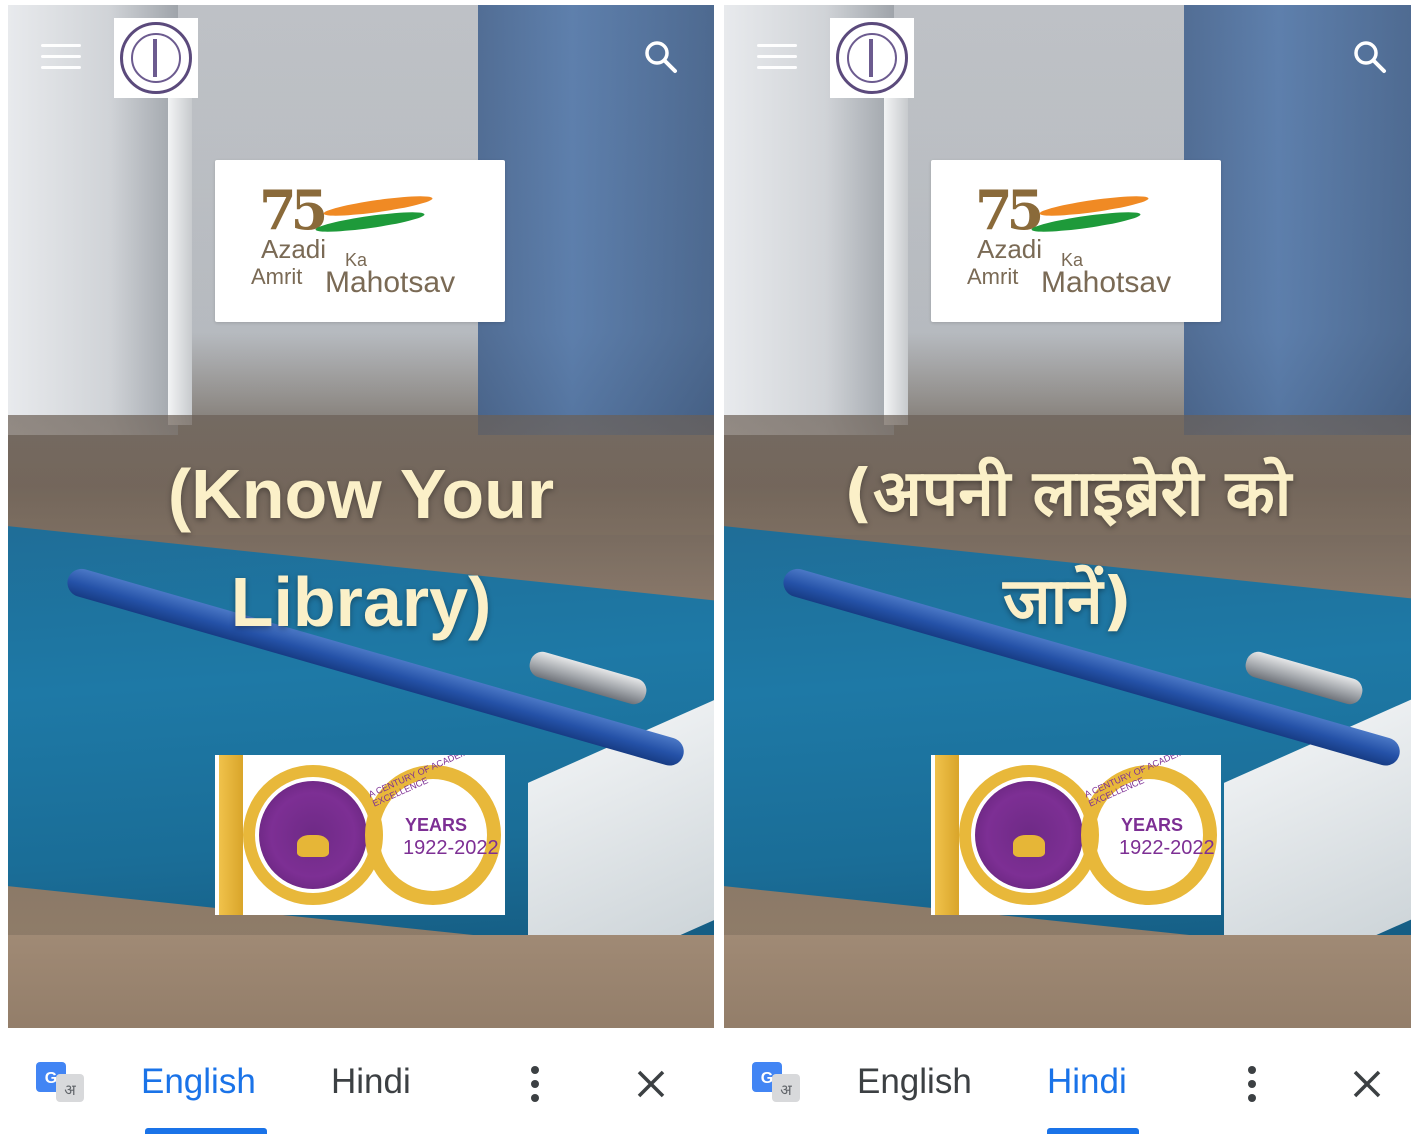 The height and width of the screenshot is (1134, 1411). I want to click on page-headline: (Know Your Library), so click(361, 548).